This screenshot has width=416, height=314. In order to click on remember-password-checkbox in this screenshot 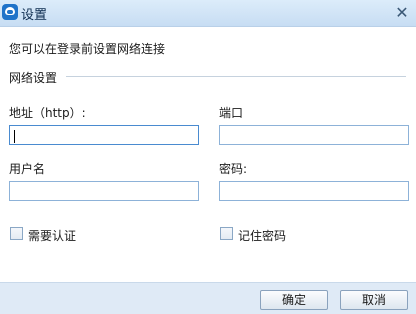, I will do `click(226, 233)`.